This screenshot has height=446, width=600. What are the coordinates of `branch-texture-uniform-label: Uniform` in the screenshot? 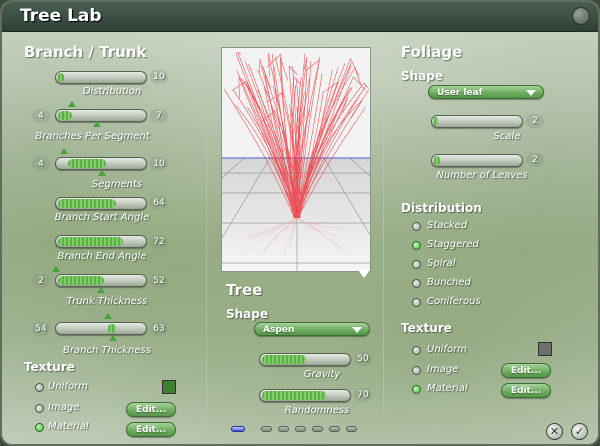 It's located at (68, 386).